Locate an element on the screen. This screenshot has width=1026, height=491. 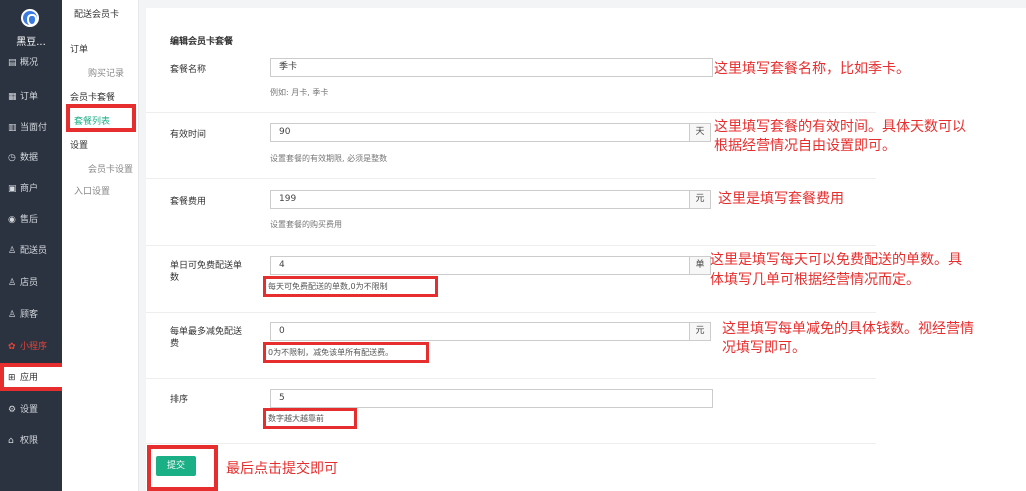
sub-head-orders: 订单 is located at coordinates (79, 50).